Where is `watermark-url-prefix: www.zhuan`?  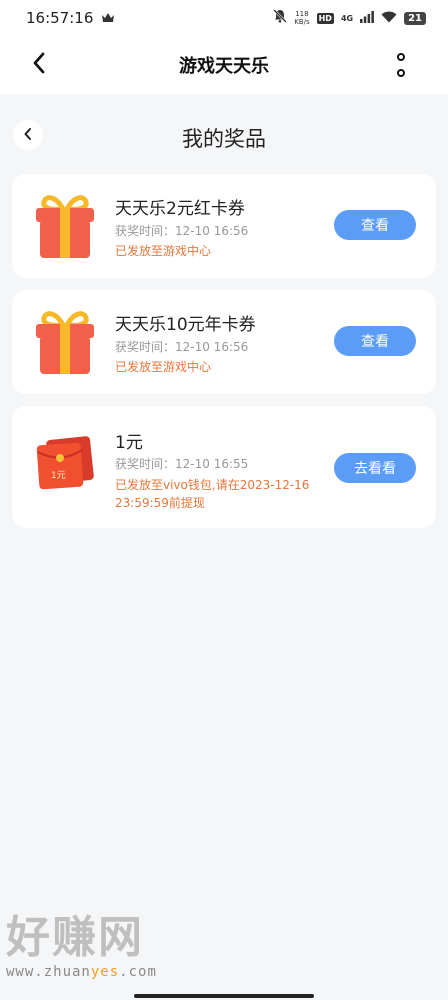
watermark-url-prefix: www.zhuan is located at coordinates (48, 972).